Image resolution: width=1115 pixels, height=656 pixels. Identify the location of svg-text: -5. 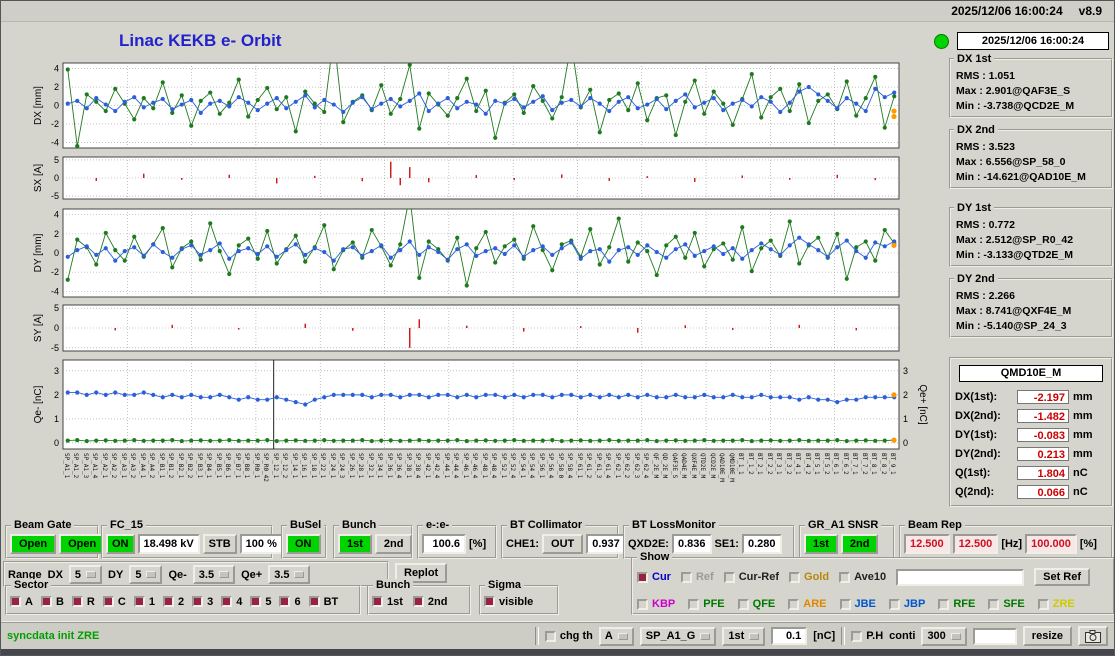
(55, 348).